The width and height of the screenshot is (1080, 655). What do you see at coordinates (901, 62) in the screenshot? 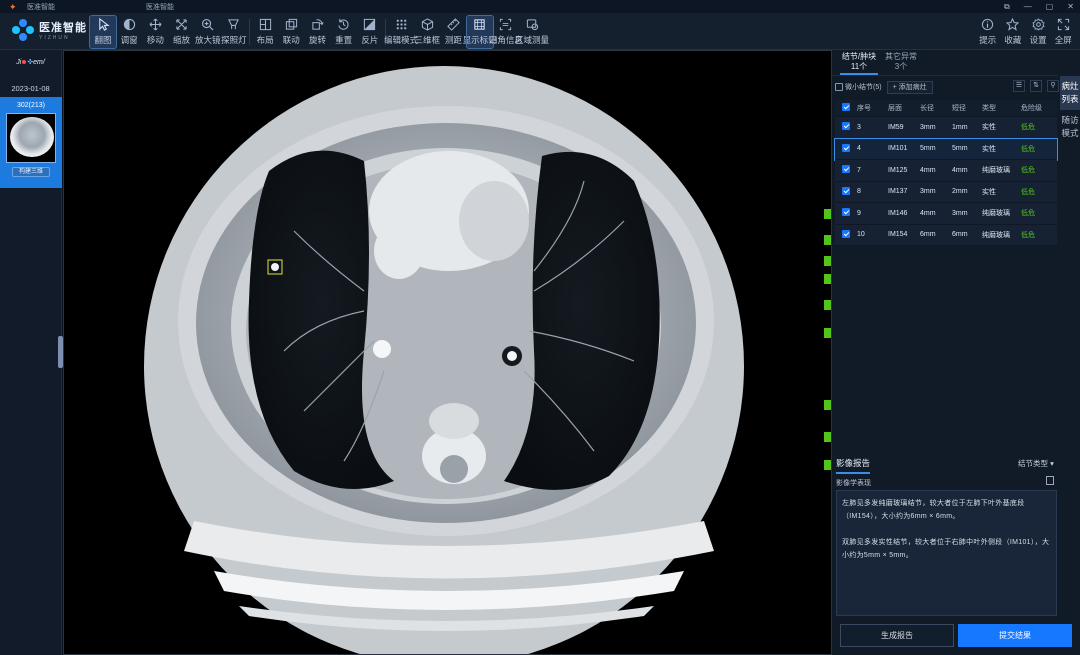
I see `tab-other-abnormal: 其它异常 3个` at bounding box center [901, 62].